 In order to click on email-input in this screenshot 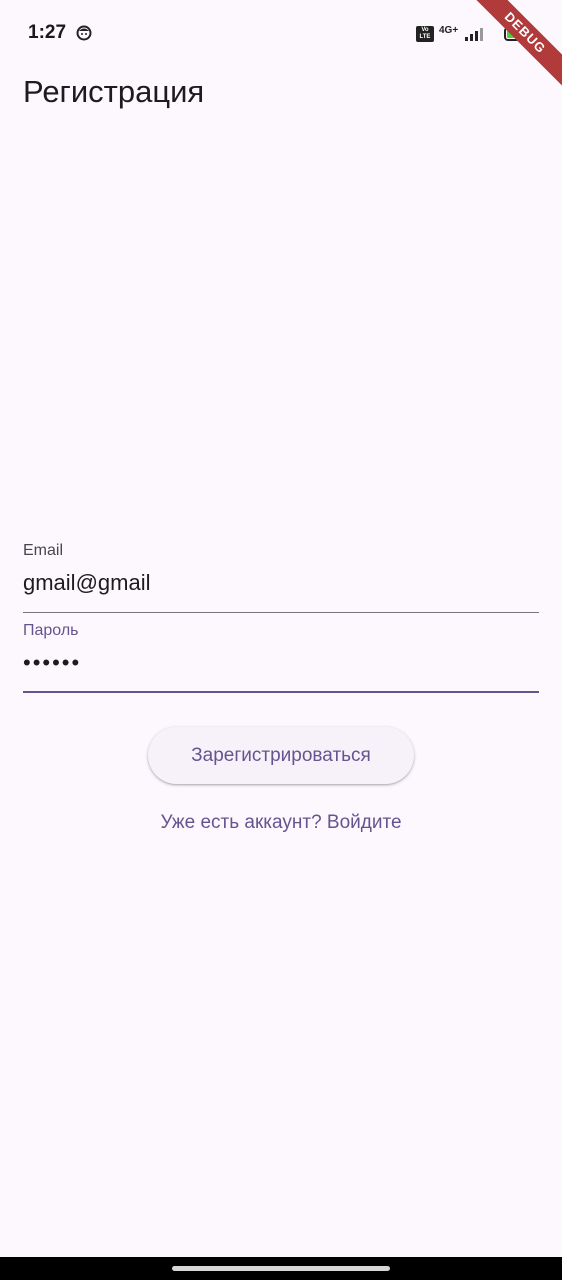, I will do `click(281, 583)`.